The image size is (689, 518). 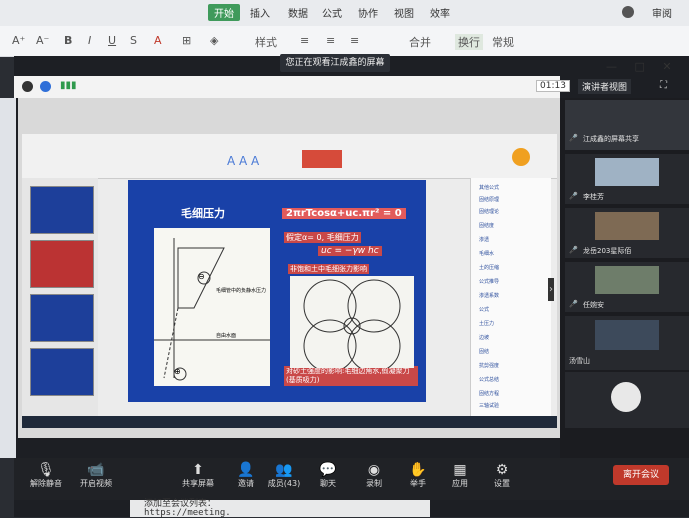 What do you see at coordinates (328, 483) in the screenshot?
I see `chat-label: 聊天` at bounding box center [328, 483].